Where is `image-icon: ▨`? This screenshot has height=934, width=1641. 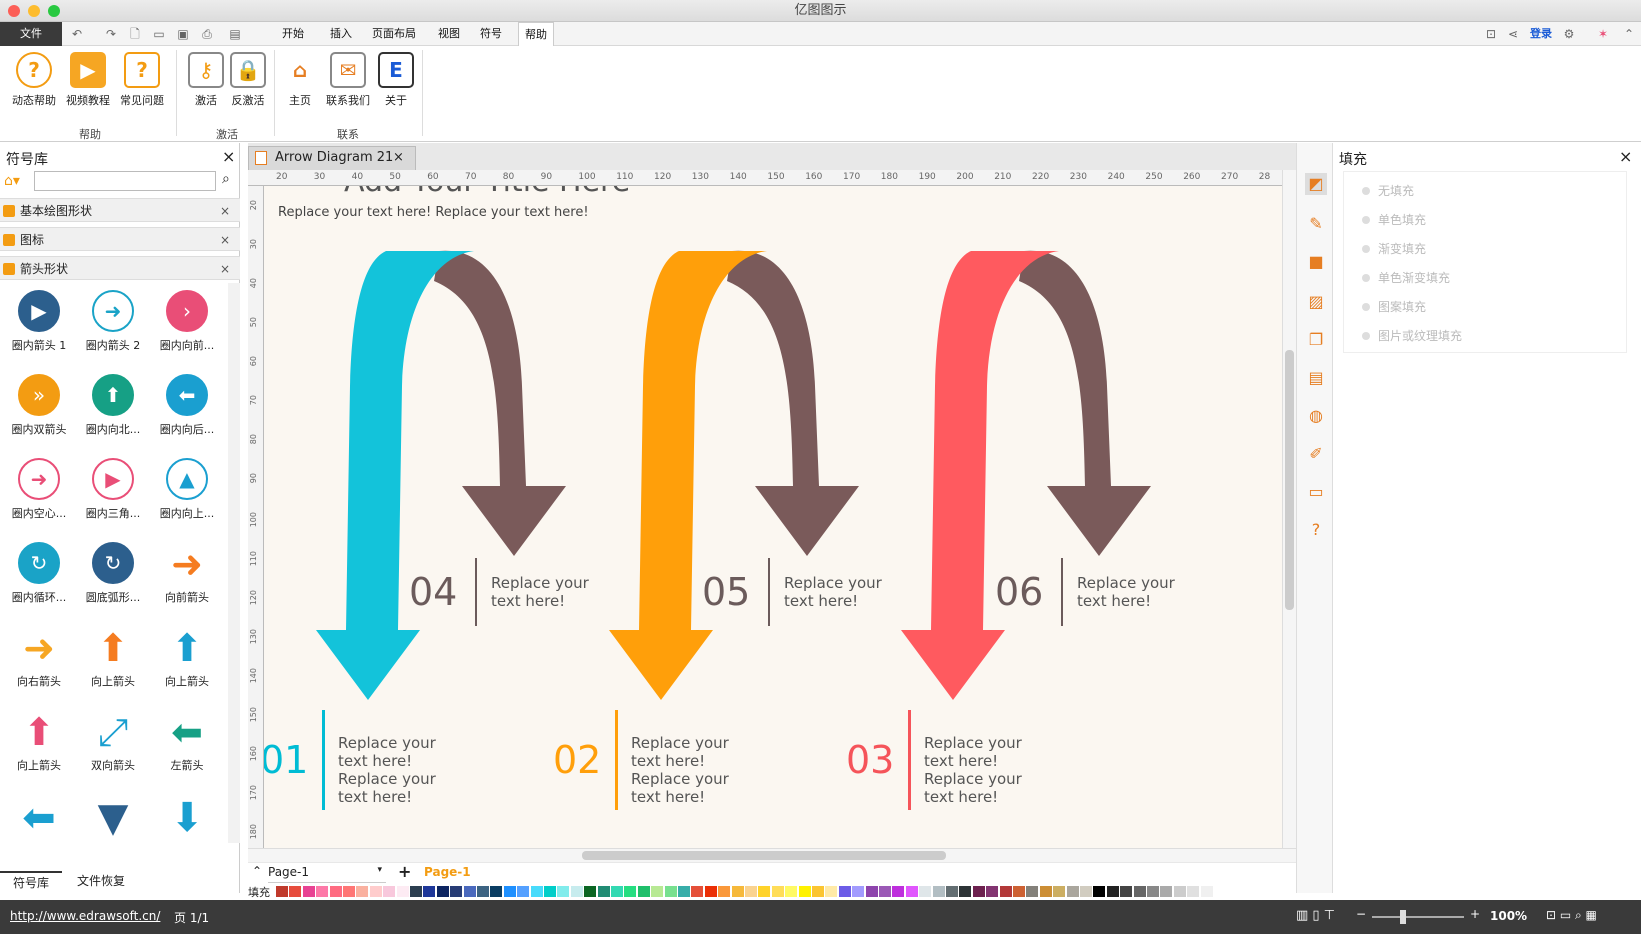
image-icon: ▨ is located at coordinates (1316, 302).